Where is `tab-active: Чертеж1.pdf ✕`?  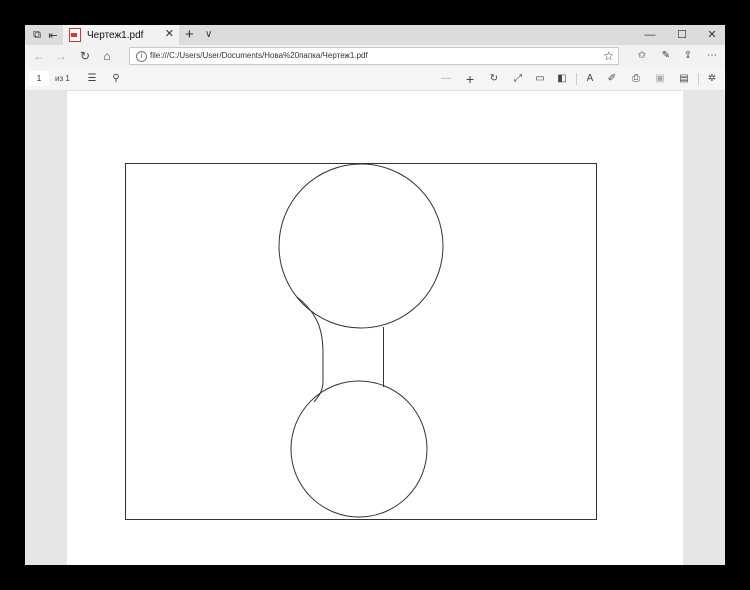 tab-active: Чертеж1.pdf ✕ is located at coordinates (121, 35).